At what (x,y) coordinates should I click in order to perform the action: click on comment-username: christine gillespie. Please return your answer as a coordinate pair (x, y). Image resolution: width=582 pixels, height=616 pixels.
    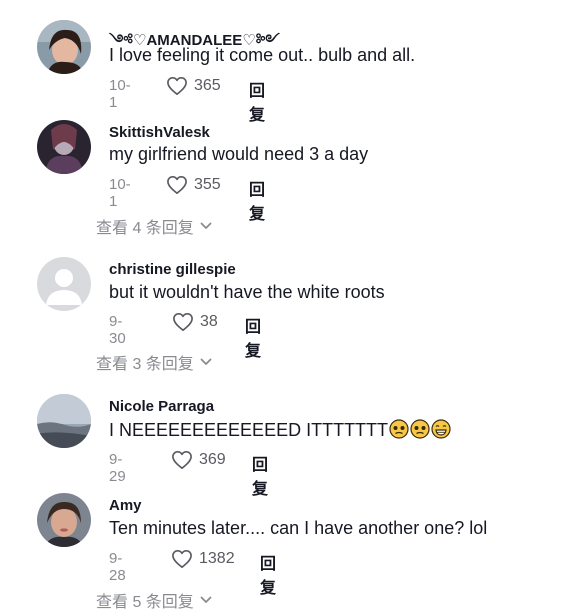
    Looking at the image, I should click on (172, 269).